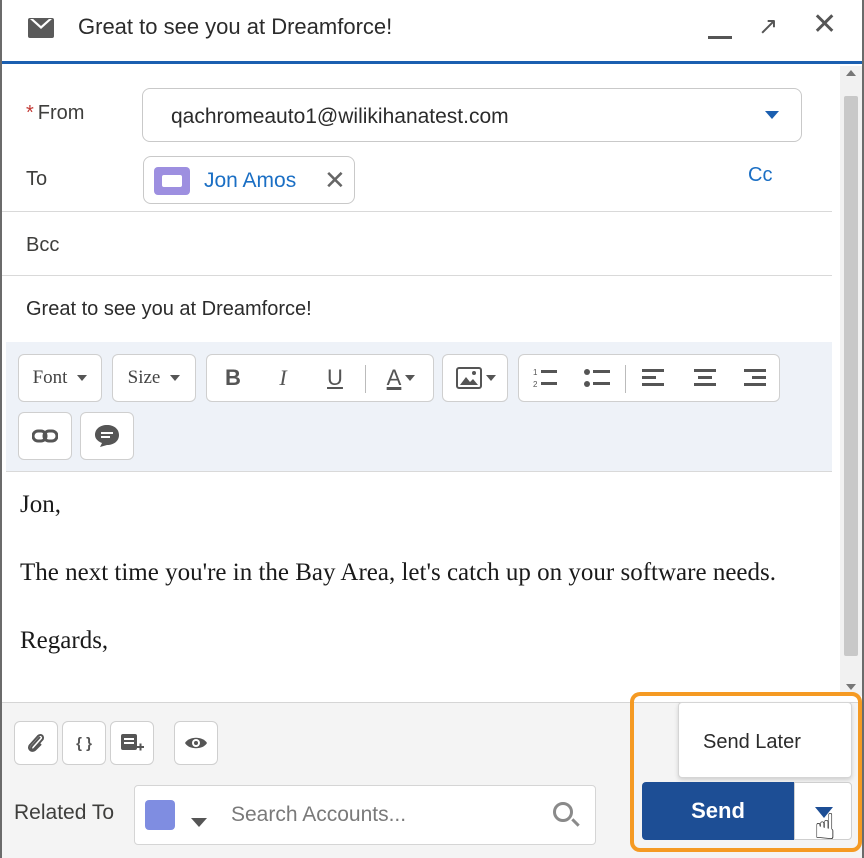 The height and width of the screenshot is (858, 864). I want to click on expand-icon, so click(771, 27).